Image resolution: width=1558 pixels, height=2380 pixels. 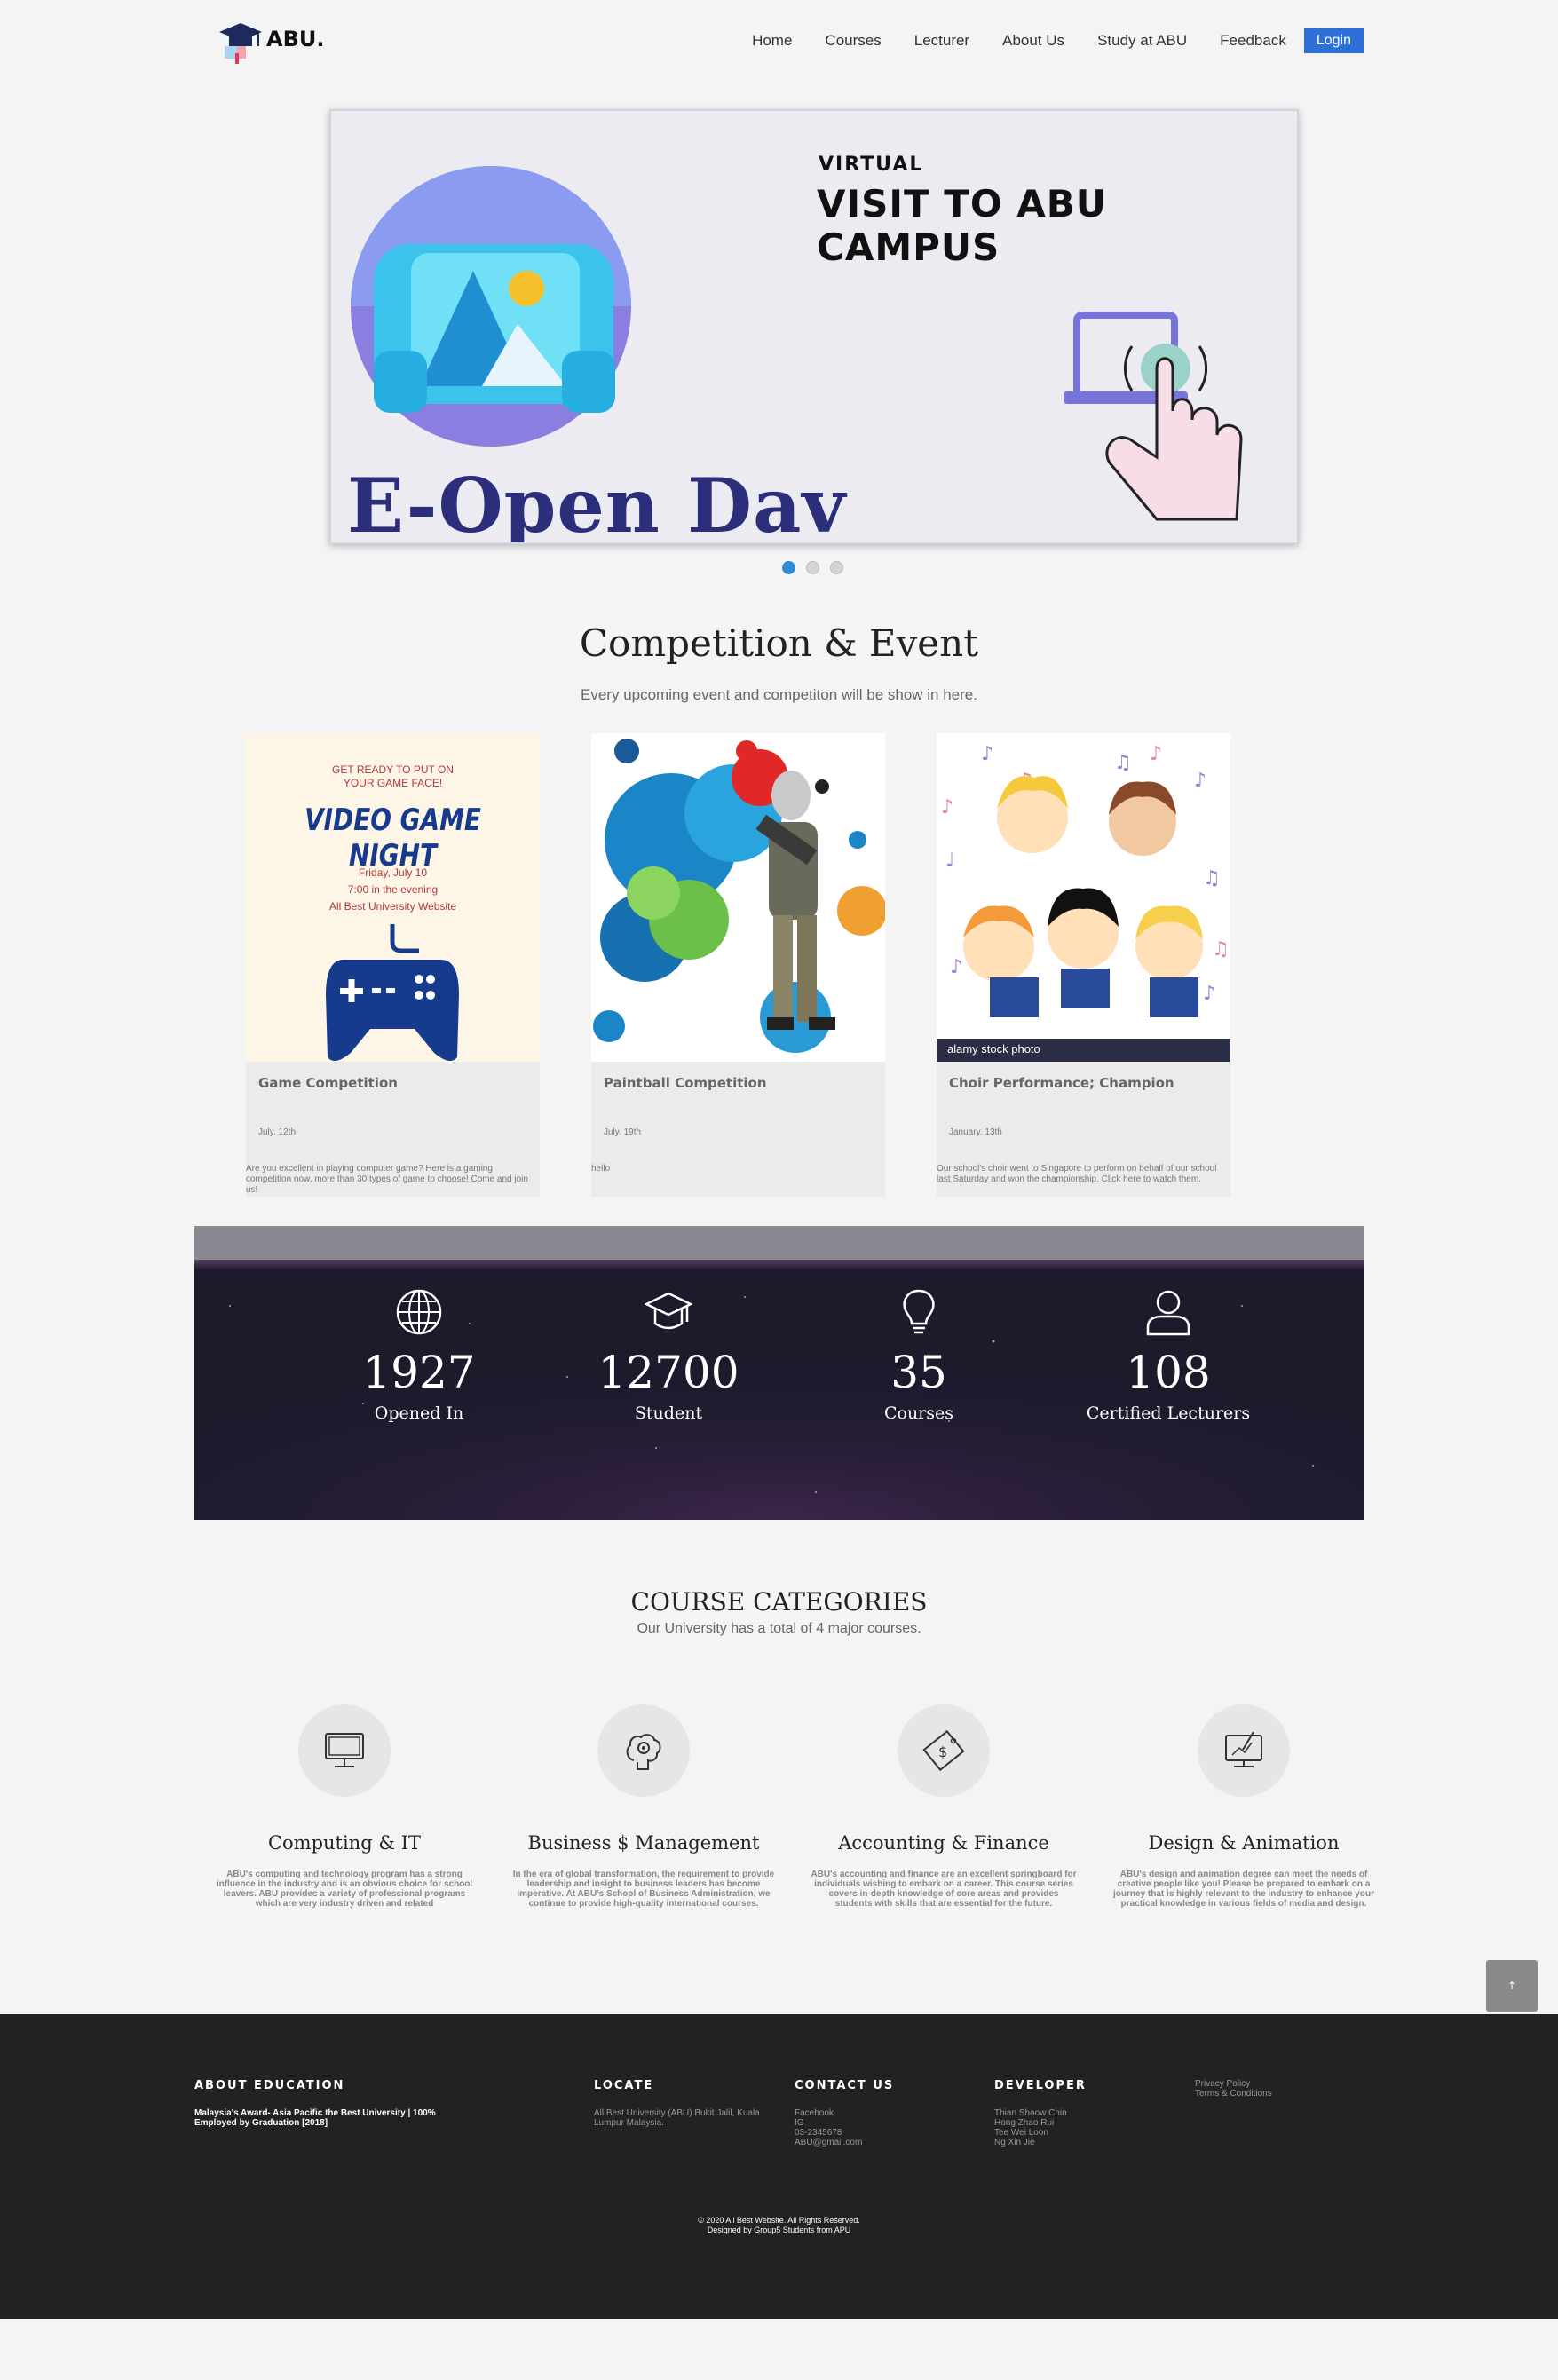 I want to click on logo-icon, so click(x=240, y=42).